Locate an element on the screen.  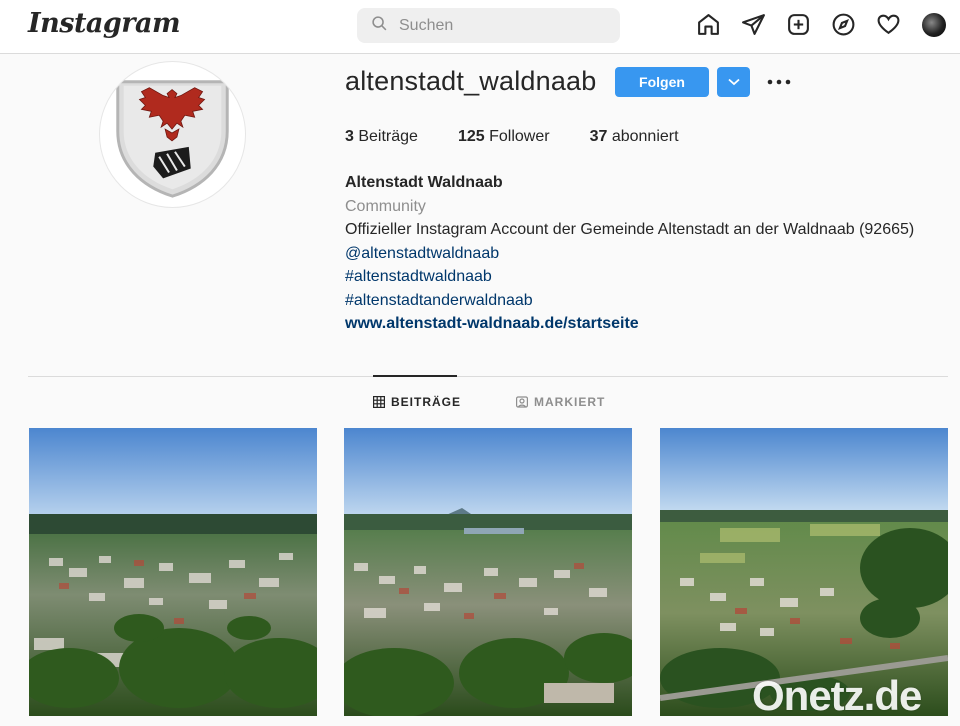
posts-count-stat: 3 Beiträge is located at coordinates (381, 137).